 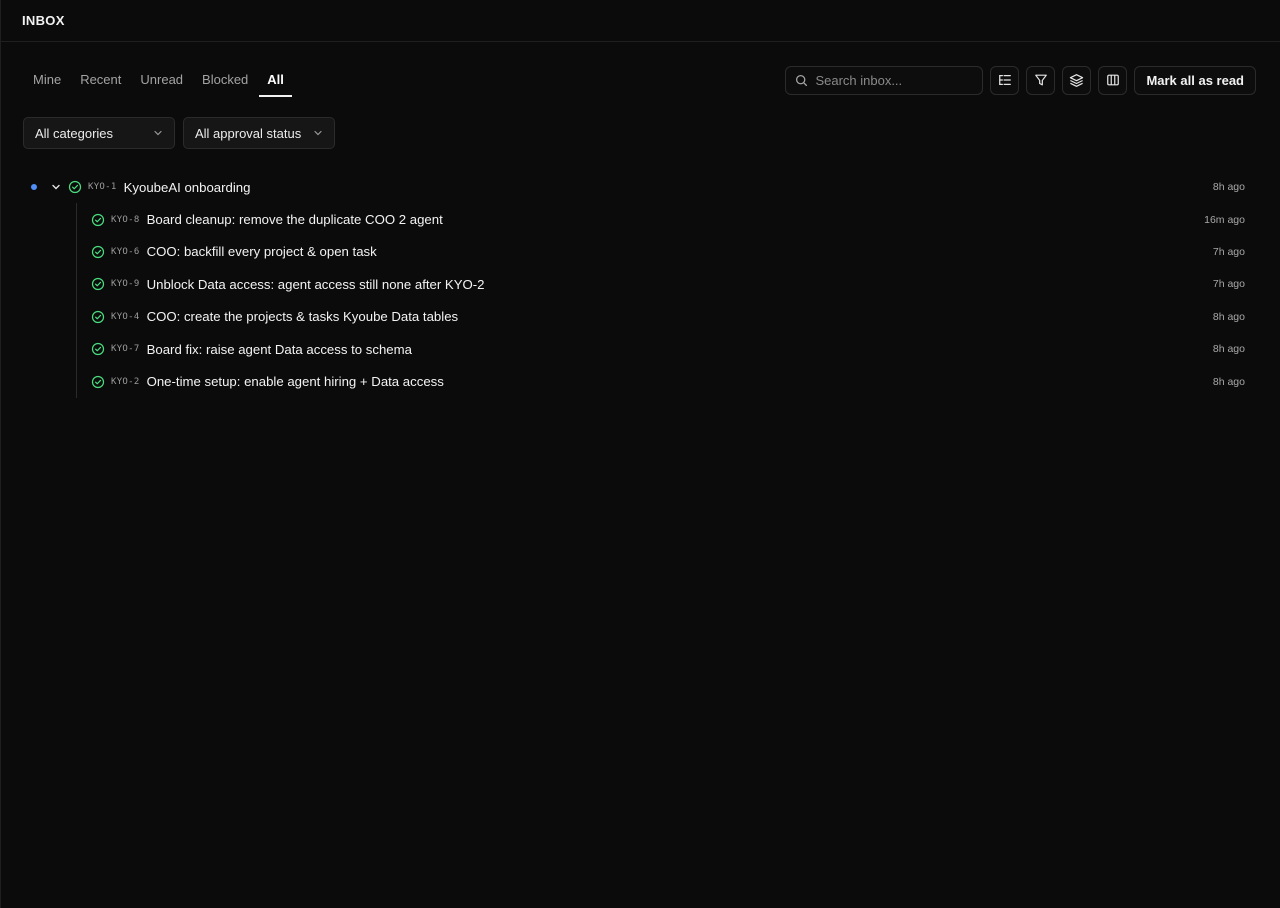 I want to click on toolbar-actions: Mark all as read, so click(x=1020, y=80).